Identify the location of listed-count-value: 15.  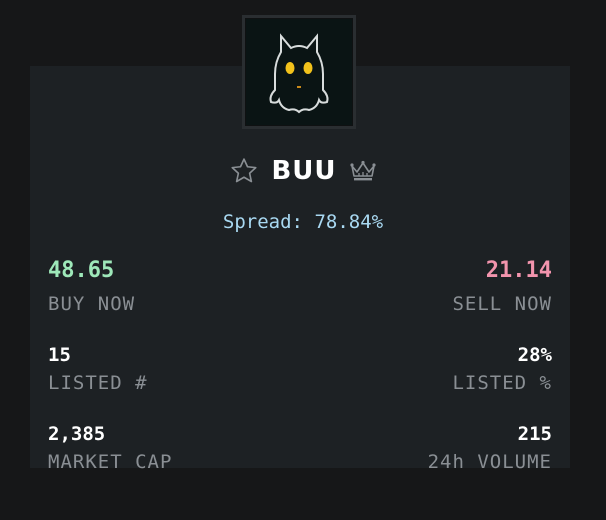
(59, 355).